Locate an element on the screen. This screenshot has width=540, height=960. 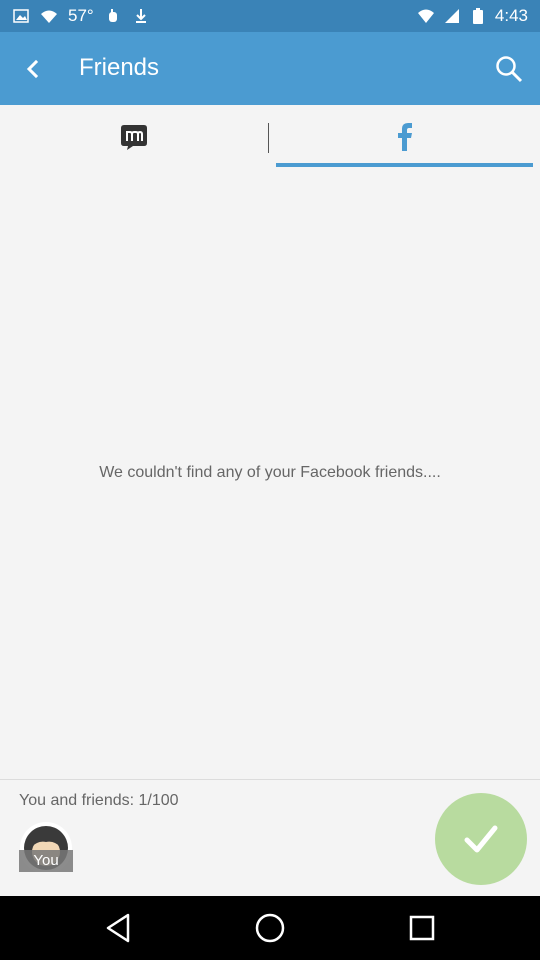
arrow-left-icon is located at coordinates (32, 69).